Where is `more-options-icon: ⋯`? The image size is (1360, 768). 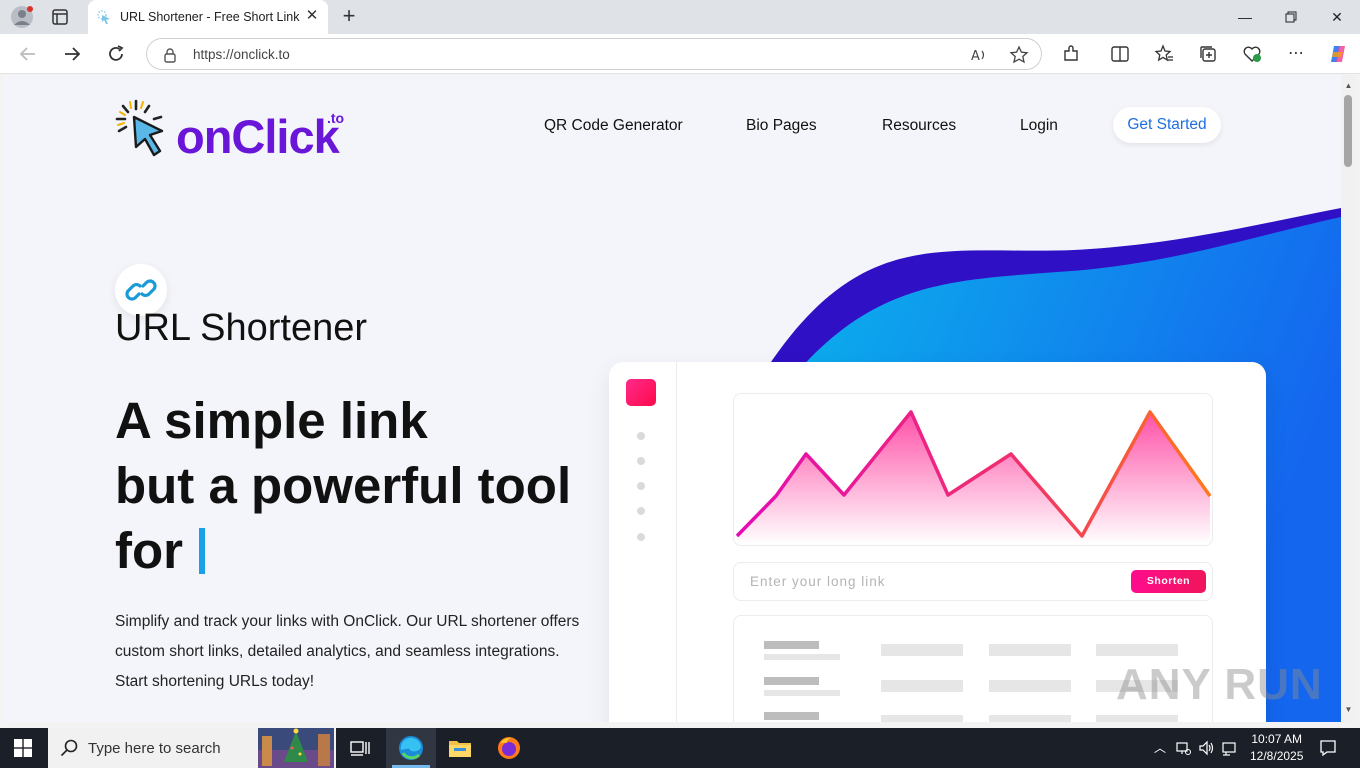 more-options-icon: ⋯ is located at coordinates (1296, 54).